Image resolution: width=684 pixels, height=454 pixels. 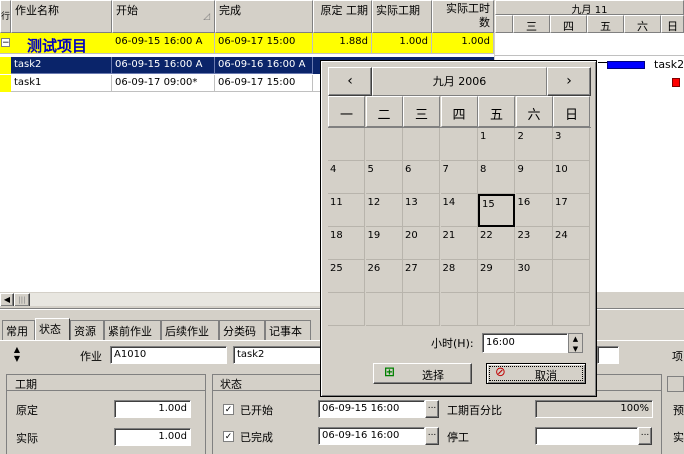 What do you see at coordinates (534, 111) in the screenshot?
I see `weekday-header-cell: 六` at bounding box center [534, 111].